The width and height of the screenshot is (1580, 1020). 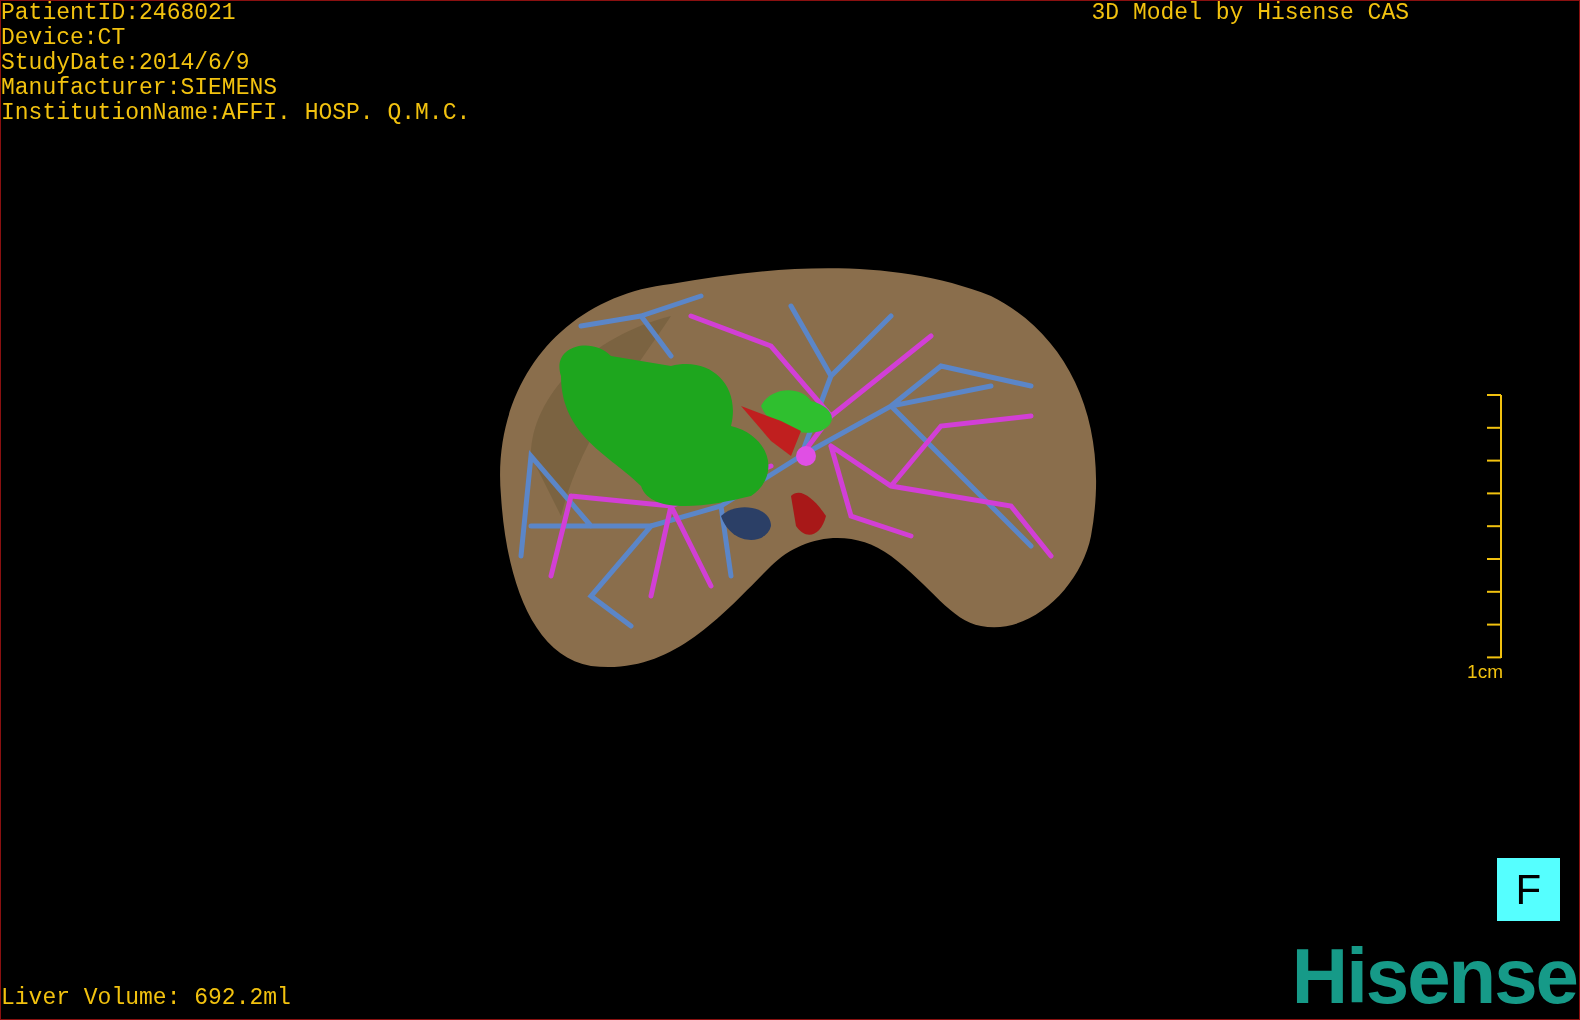 I want to click on scale-label: 1cm, so click(x=1485, y=672).